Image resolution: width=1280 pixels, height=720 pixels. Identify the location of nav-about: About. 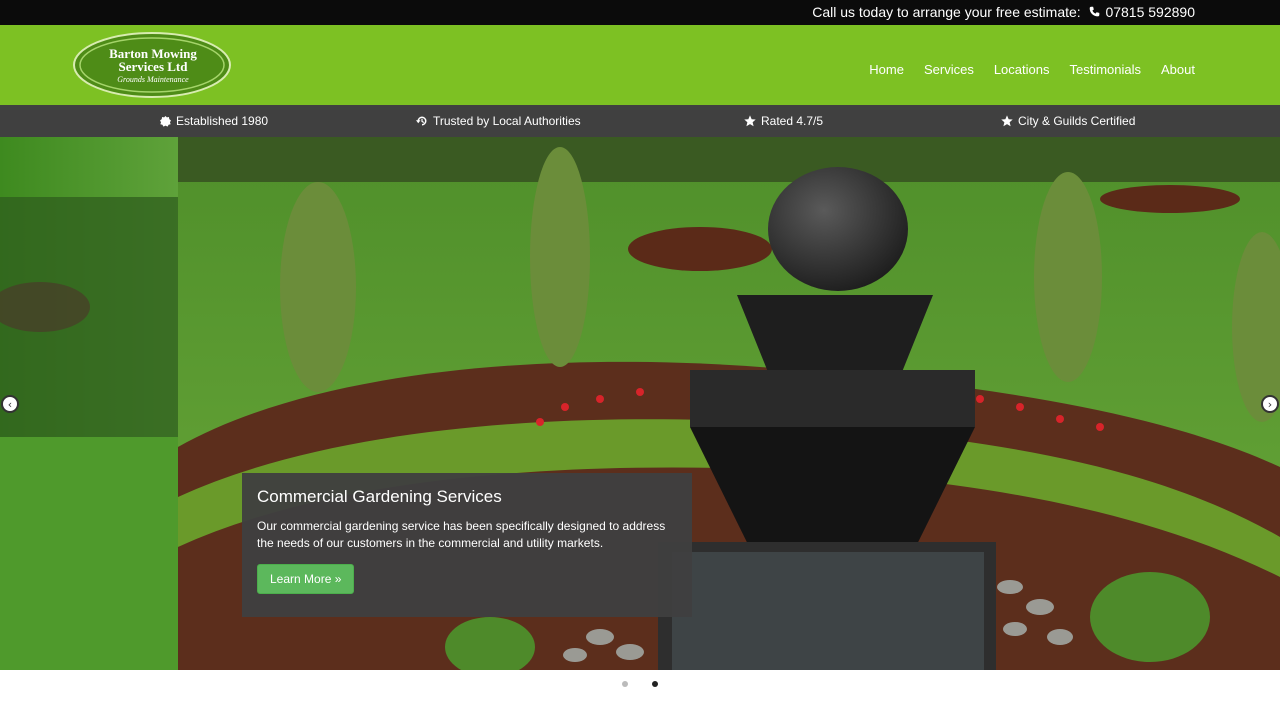
(1178, 69).